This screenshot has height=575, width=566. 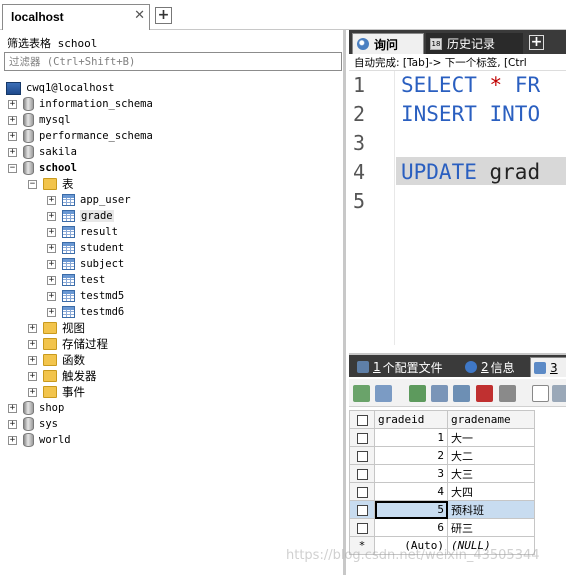 I want to click on cancel-icon, so click(x=507, y=393).